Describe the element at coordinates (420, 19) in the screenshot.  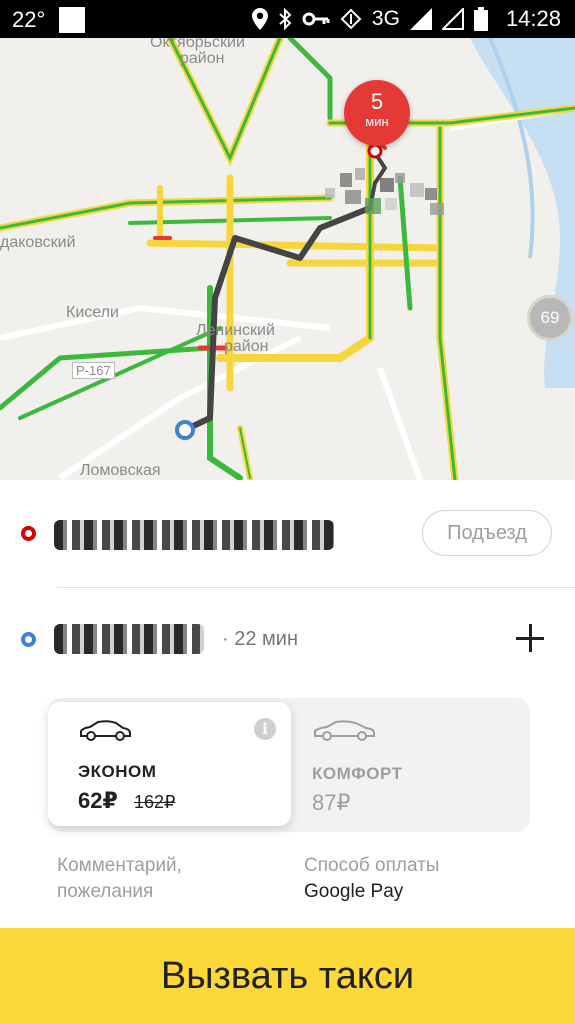
I see `signal-icon` at that location.